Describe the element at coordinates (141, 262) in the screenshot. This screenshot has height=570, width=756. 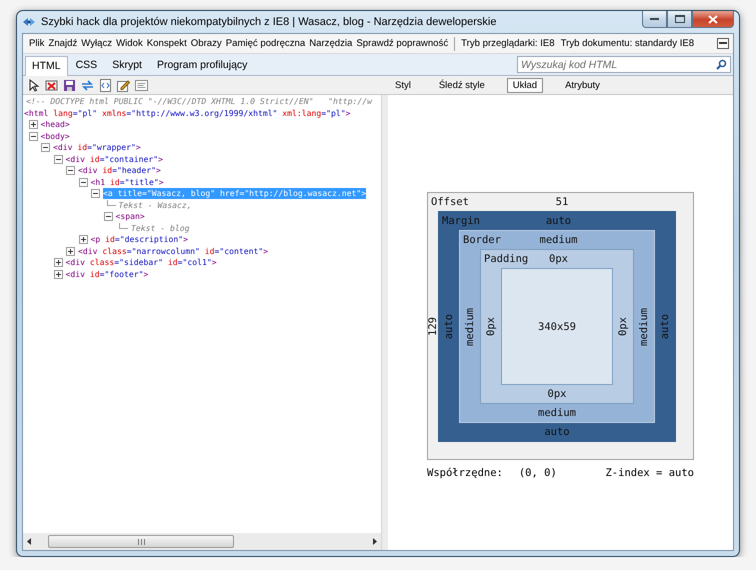
I see `dom-node: <div class="sidebar" id="col1">` at that location.